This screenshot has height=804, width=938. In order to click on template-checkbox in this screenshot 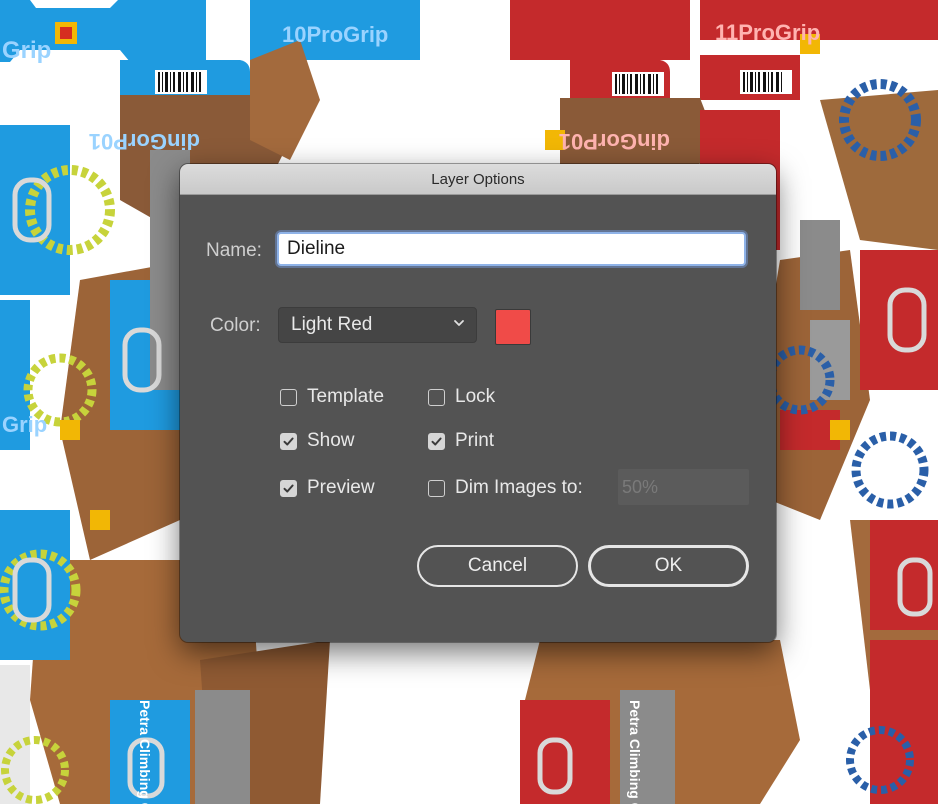, I will do `click(288, 397)`.